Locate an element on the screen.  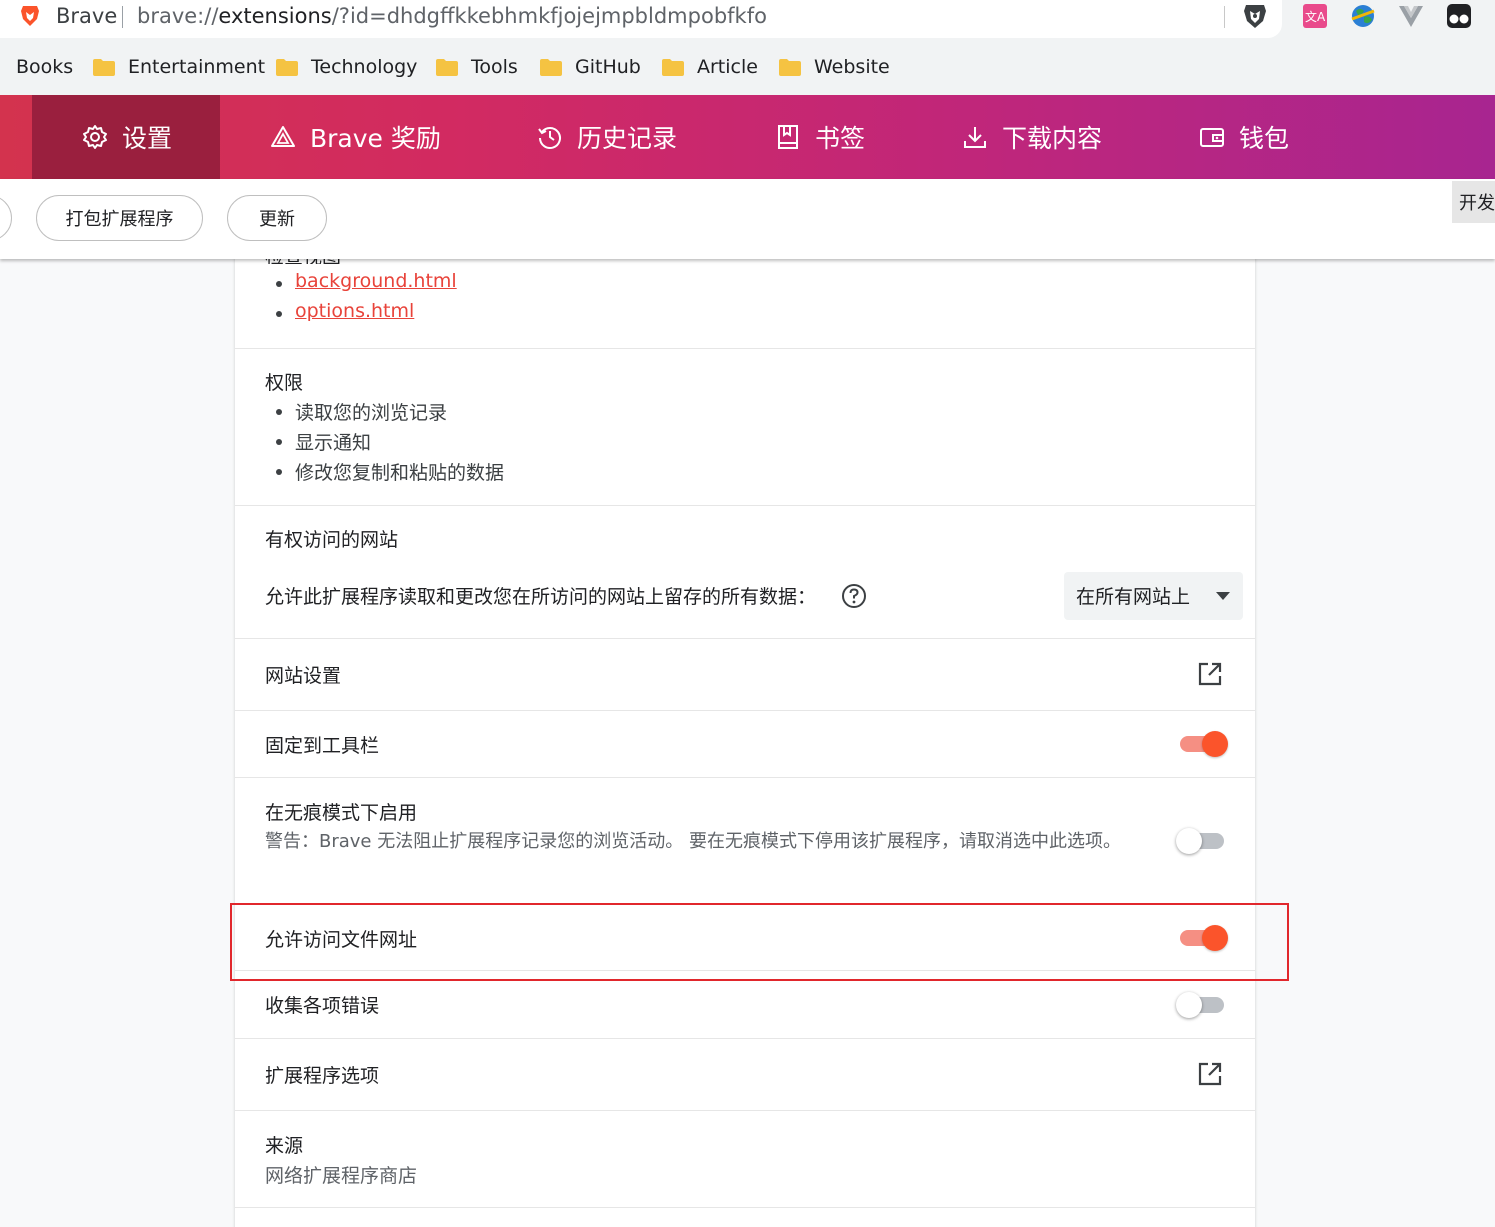
list-item: options.html is located at coordinates (366, 315).